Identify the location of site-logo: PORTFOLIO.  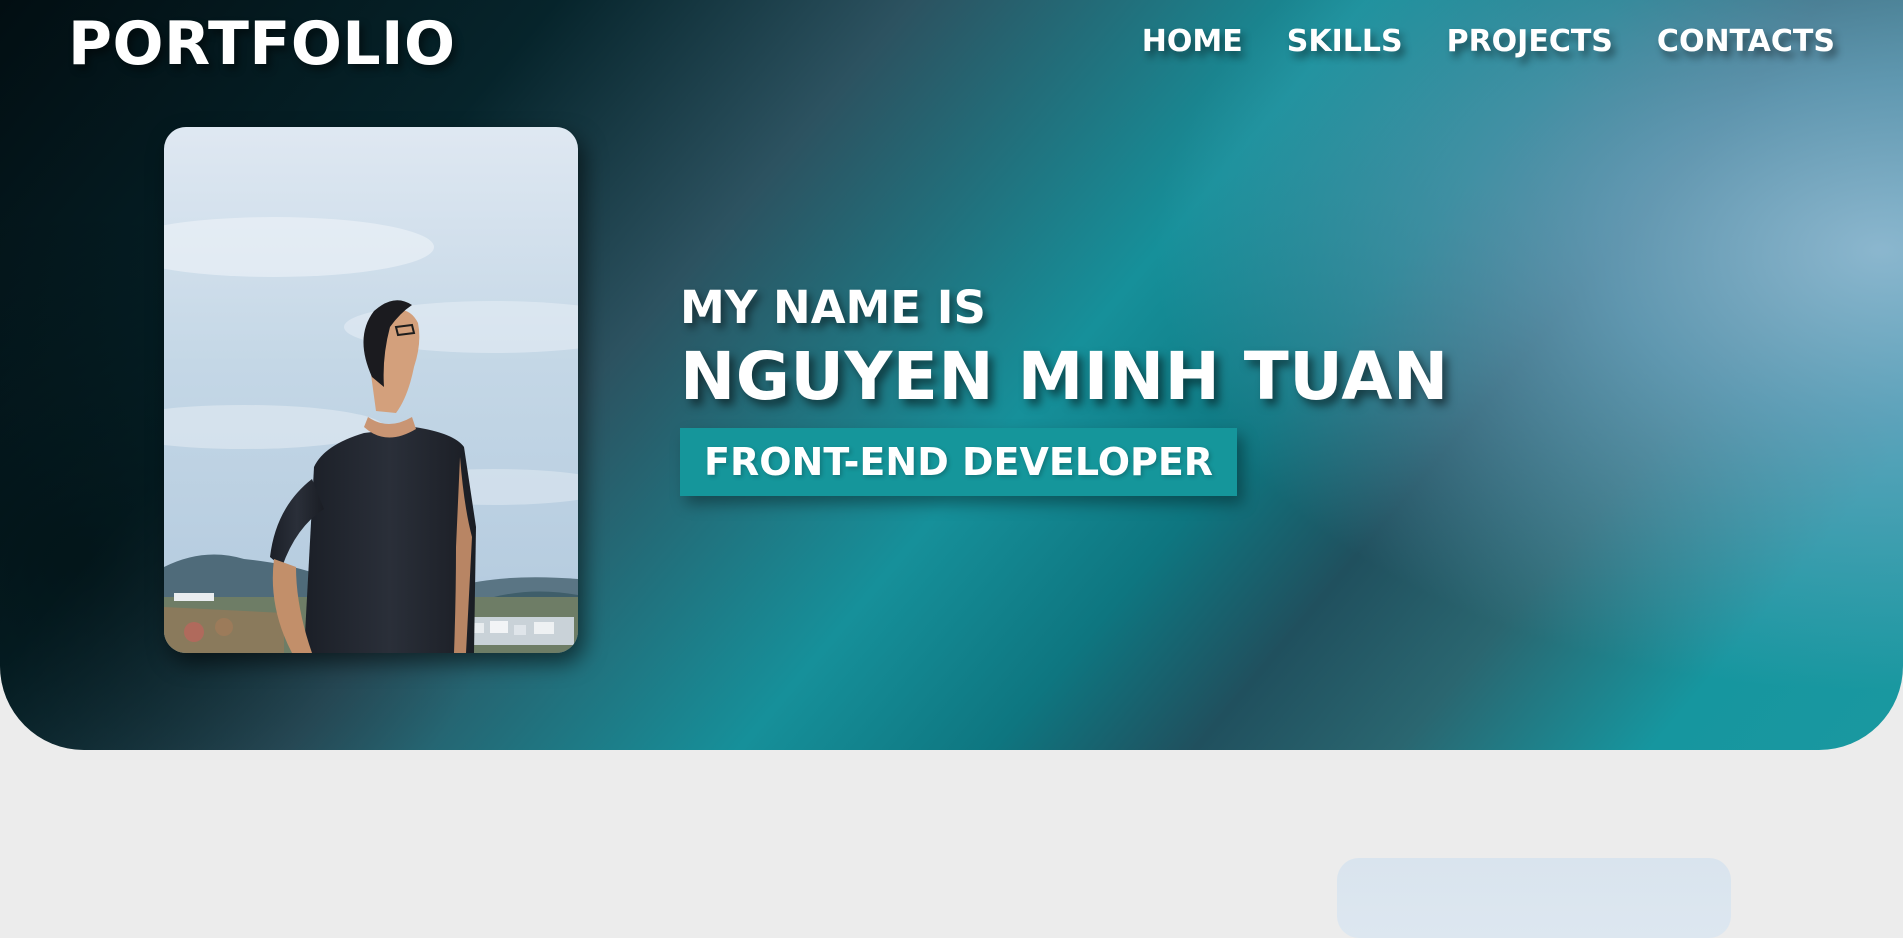
(261, 44).